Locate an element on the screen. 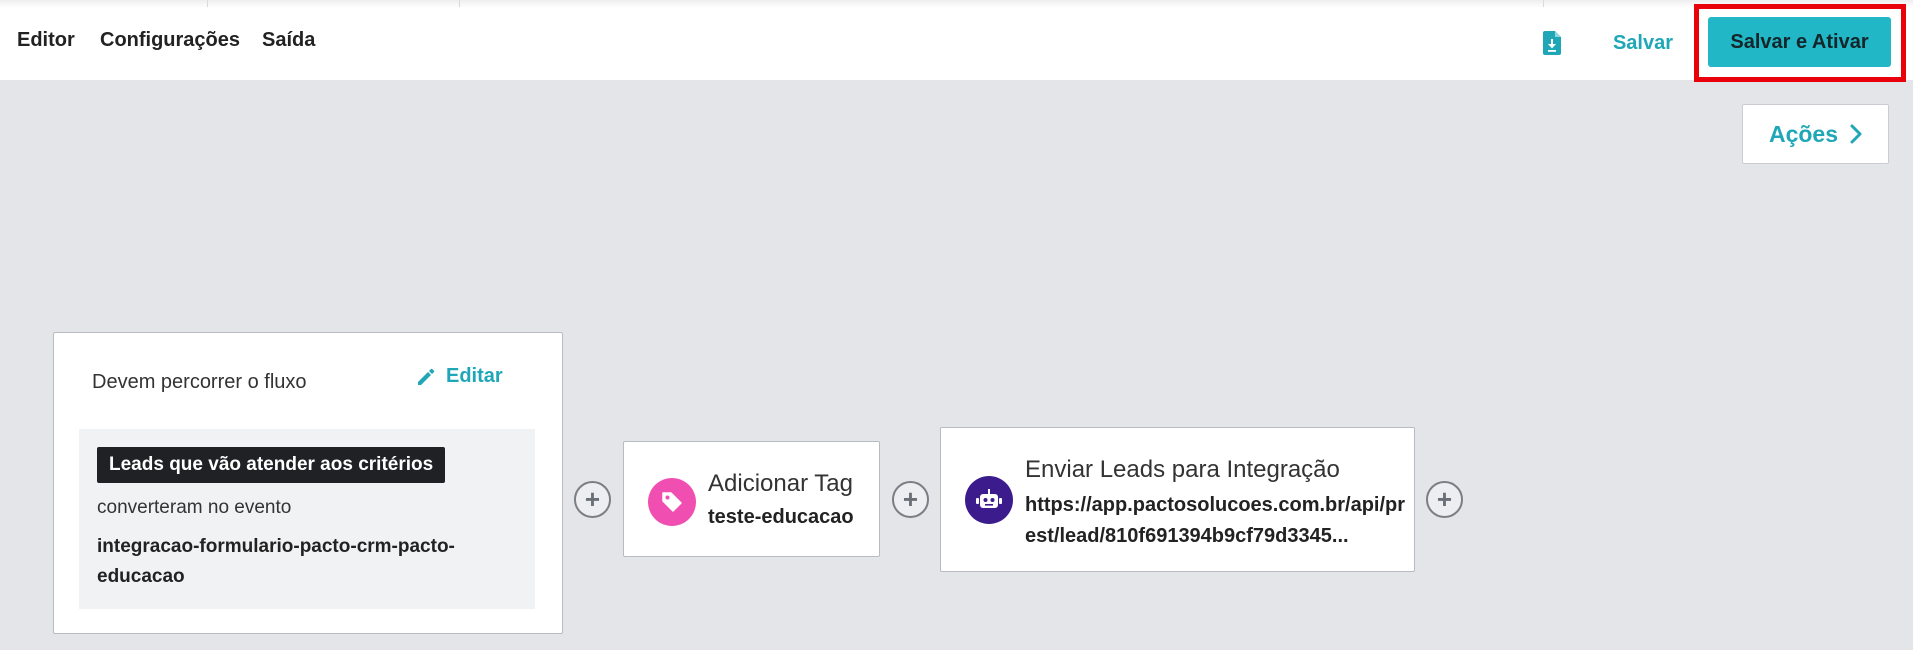  flow-card-title: Devem percorrer o fluxo is located at coordinates (199, 382).